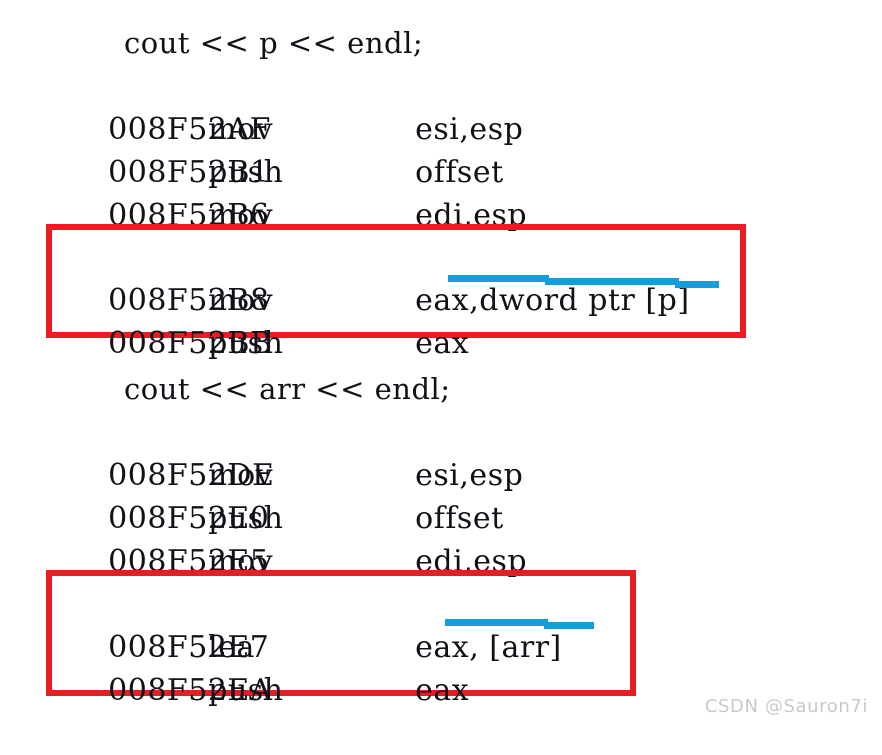 The image size is (882, 755). What do you see at coordinates (441, 667) in the screenshot?
I see `instruction-row-highlighted: 008F52EApush eax` at bounding box center [441, 667].